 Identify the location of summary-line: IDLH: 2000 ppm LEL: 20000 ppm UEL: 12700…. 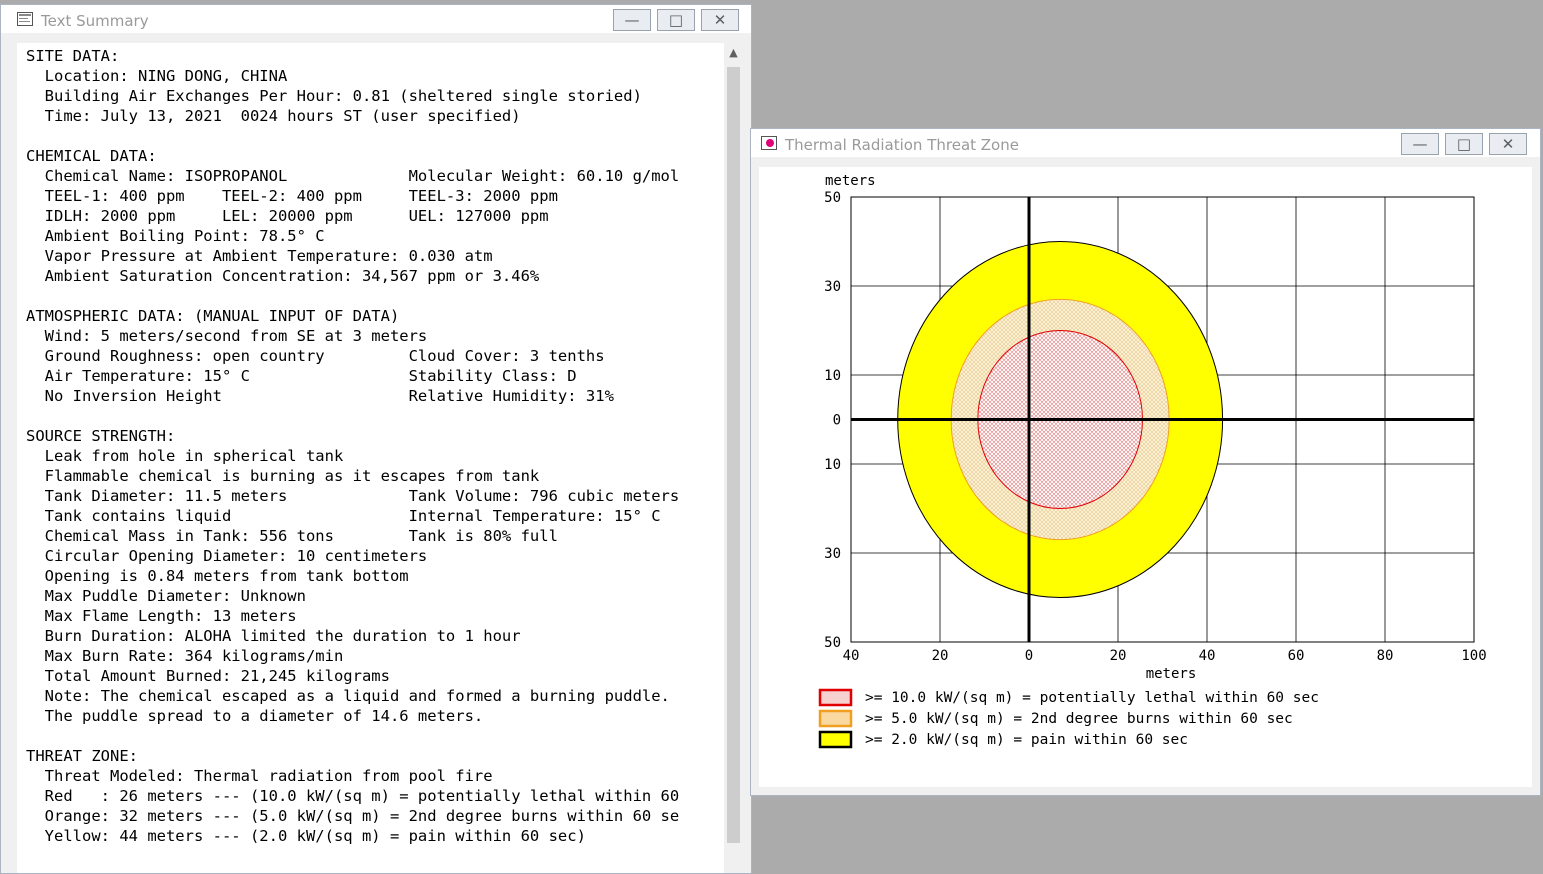
(287, 216).